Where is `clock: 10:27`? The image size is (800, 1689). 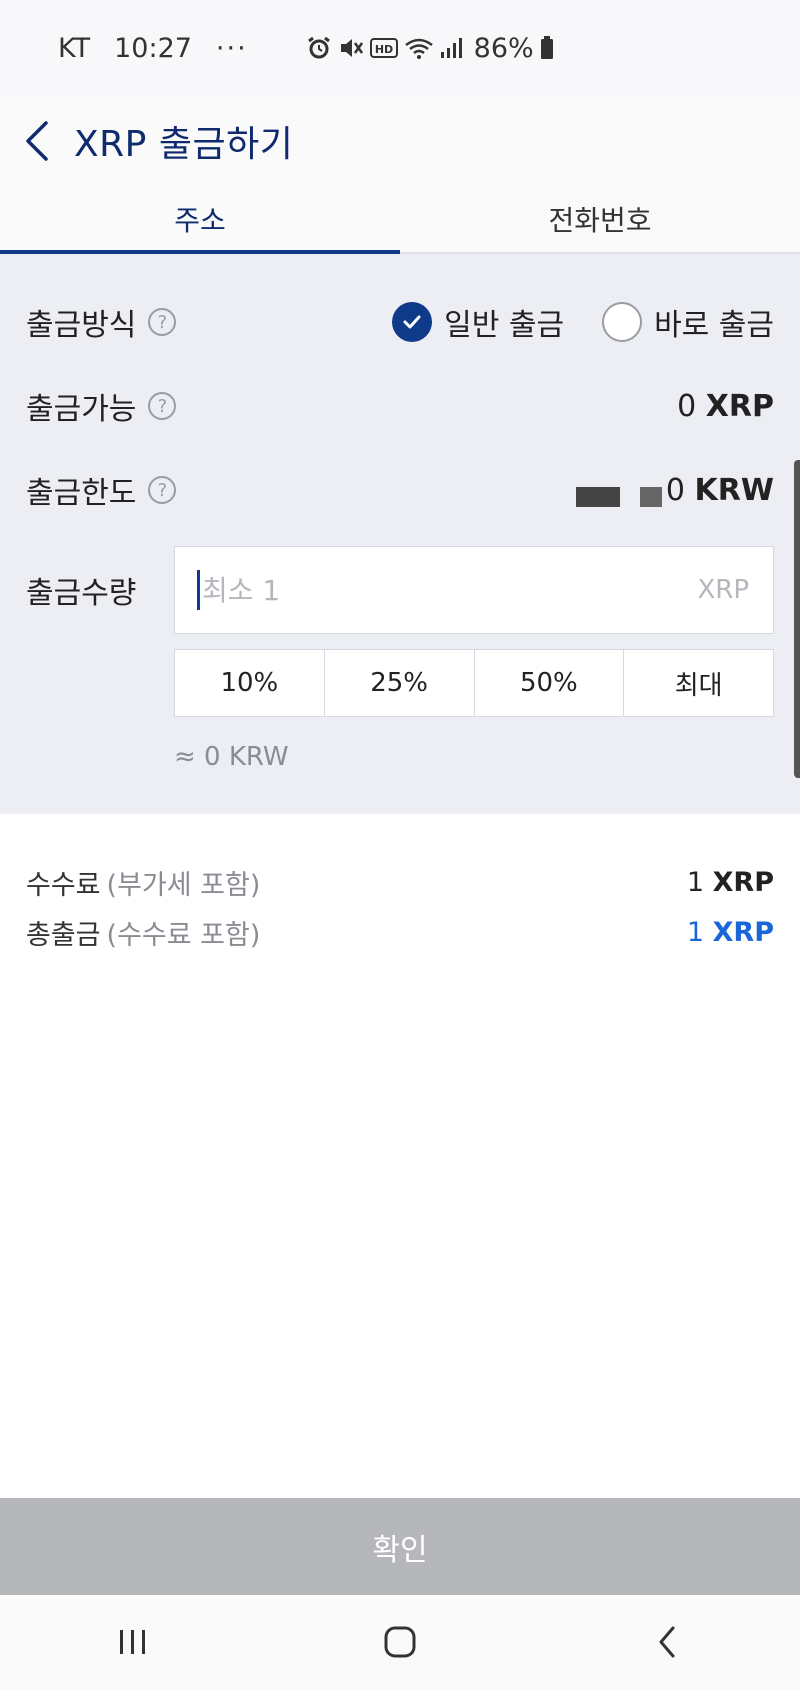 clock: 10:27 is located at coordinates (153, 48).